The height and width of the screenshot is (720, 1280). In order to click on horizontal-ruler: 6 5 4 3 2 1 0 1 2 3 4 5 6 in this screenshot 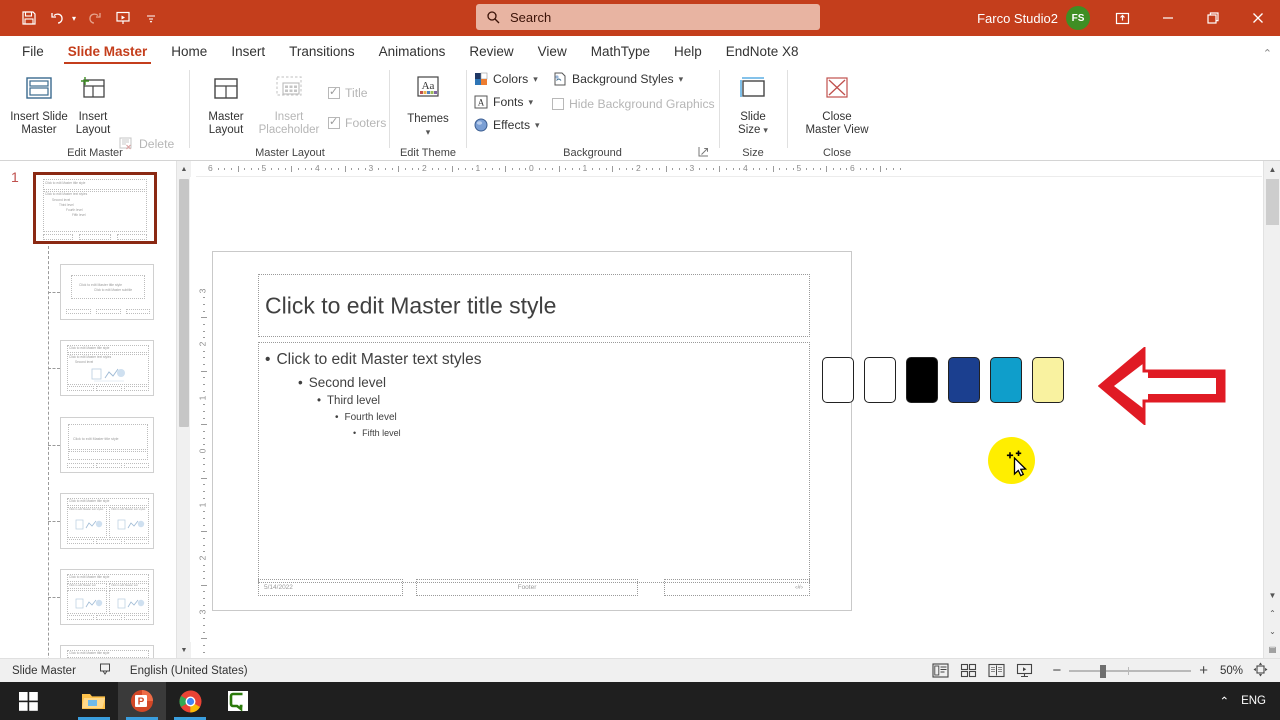, I will do `click(729, 169)`.